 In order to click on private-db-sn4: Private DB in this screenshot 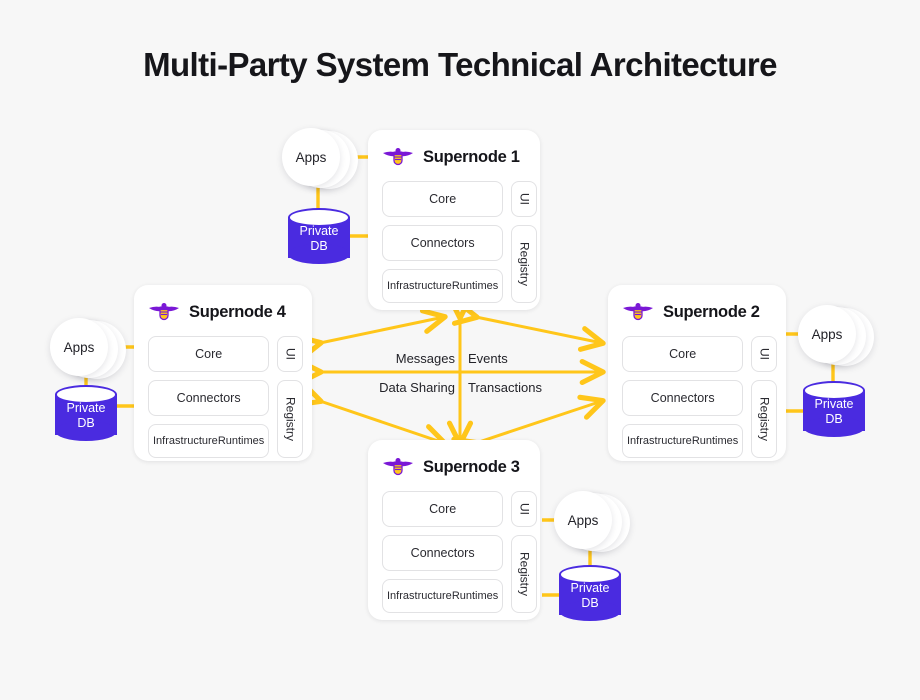, I will do `click(86, 414)`.